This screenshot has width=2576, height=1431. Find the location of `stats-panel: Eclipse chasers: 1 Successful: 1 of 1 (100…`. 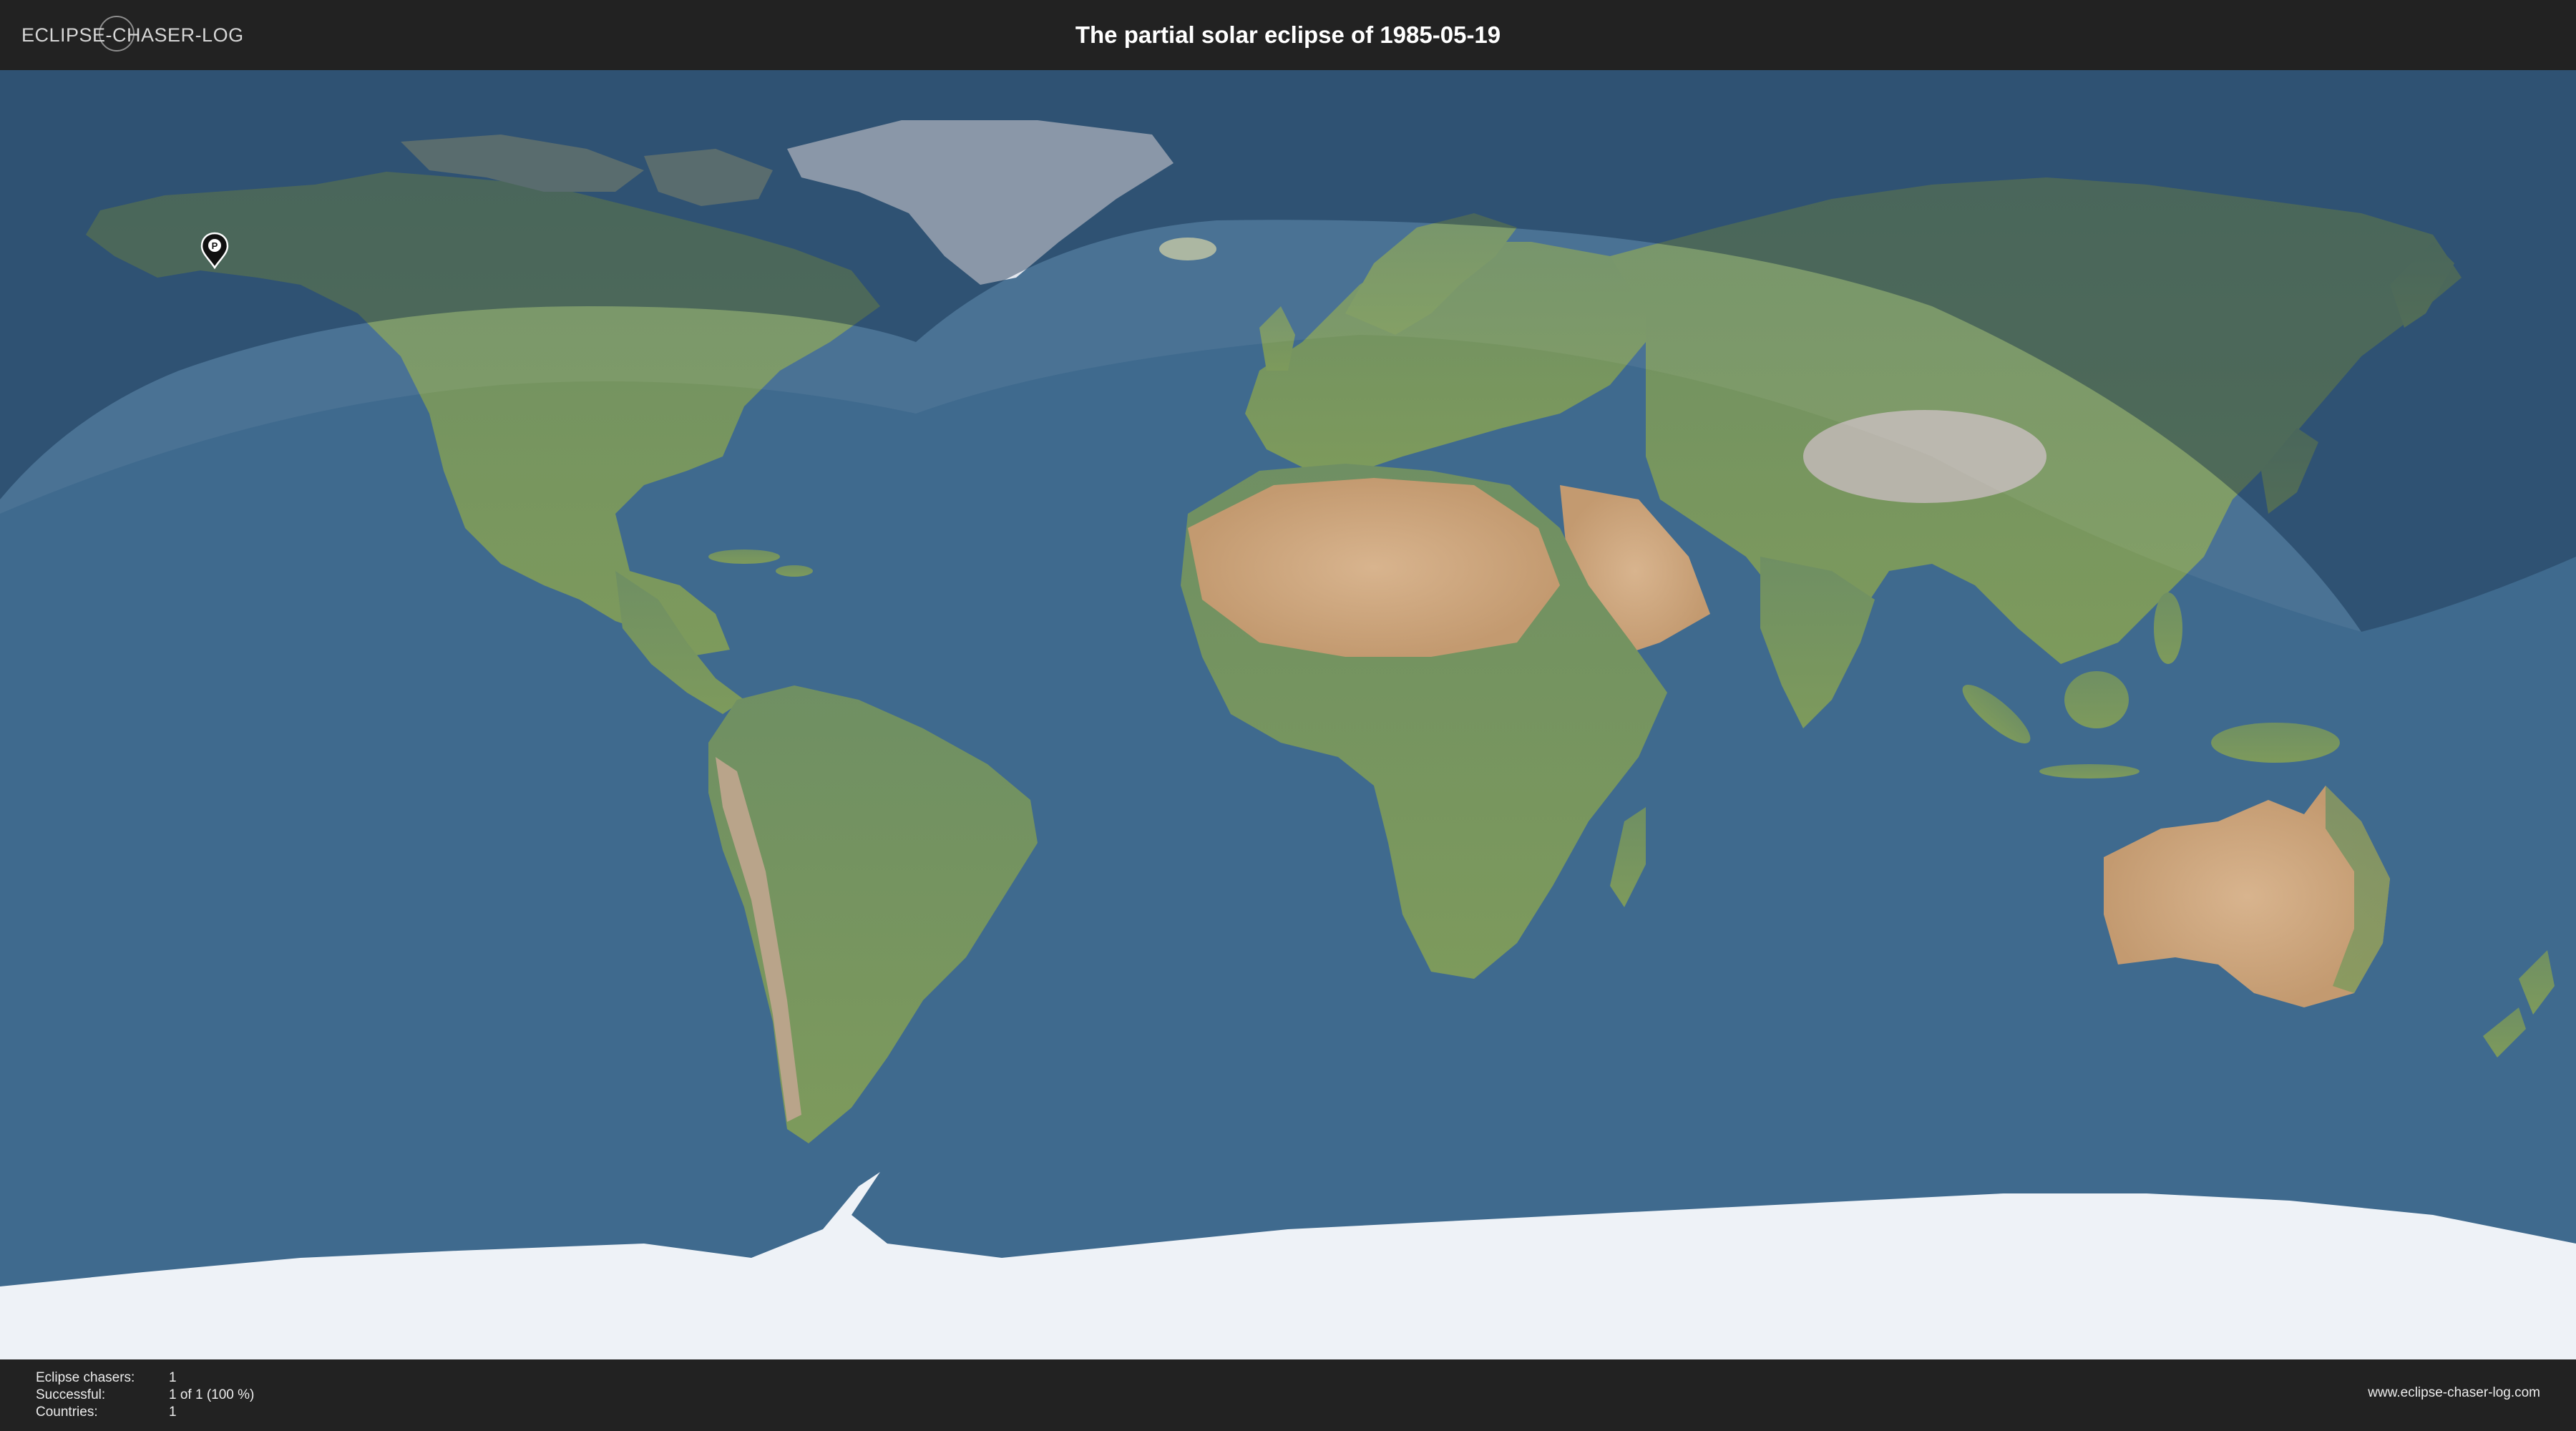

stats-panel: Eclipse chasers: 1 Successful: 1 of 1 (100… is located at coordinates (145, 1395).